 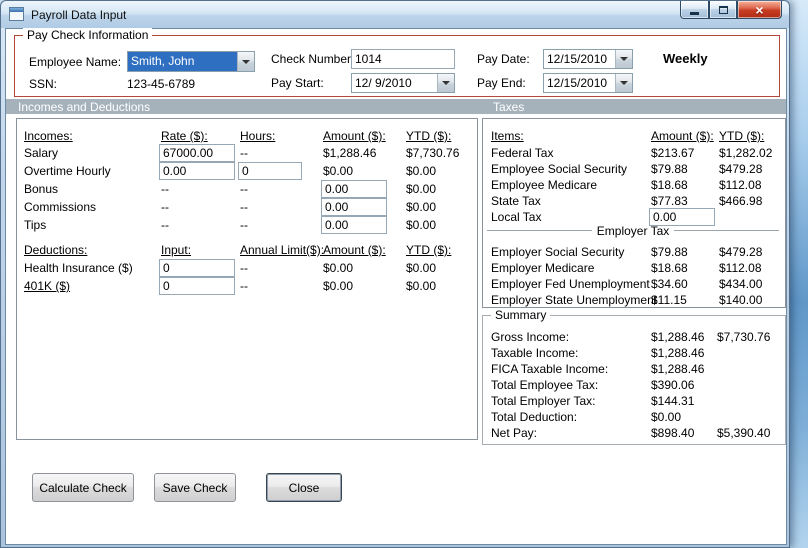 What do you see at coordinates (445, 83) in the screenshot?
I see `pay-start-dropdown-arrow-icon` at bounding box center [445, 83].